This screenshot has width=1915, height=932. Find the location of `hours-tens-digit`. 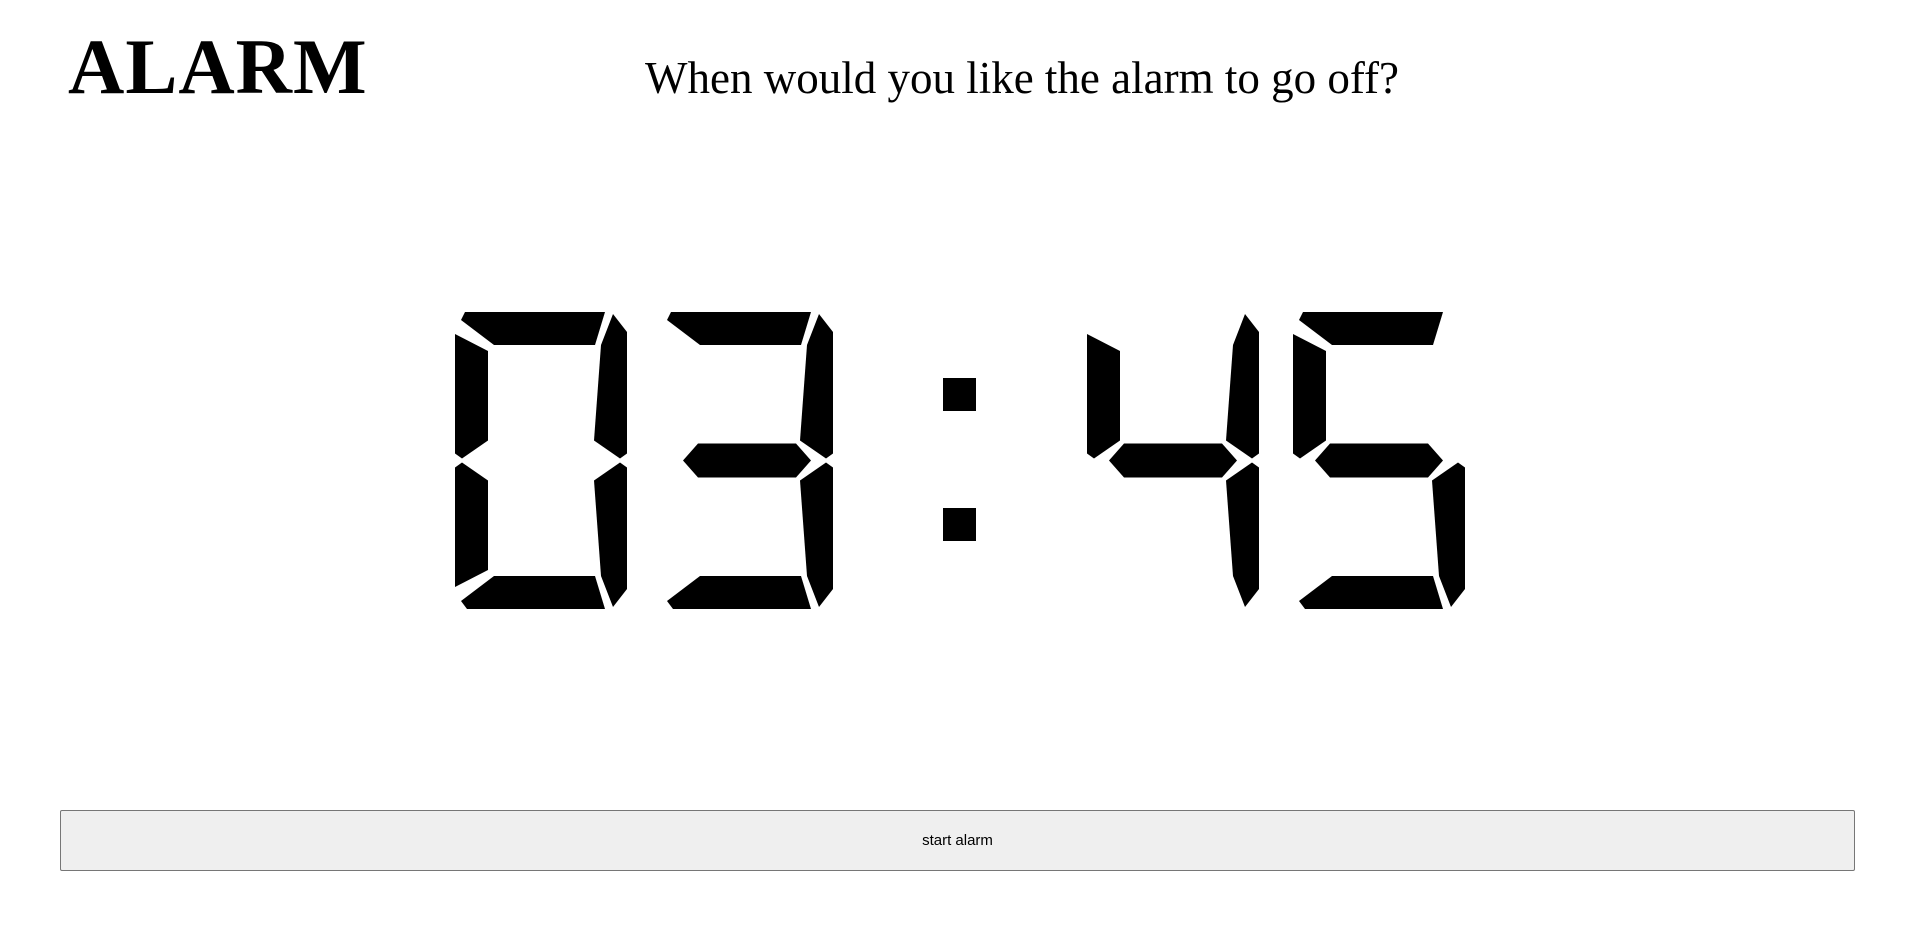

hours-tens-digit is located at coordinates (541, 460).